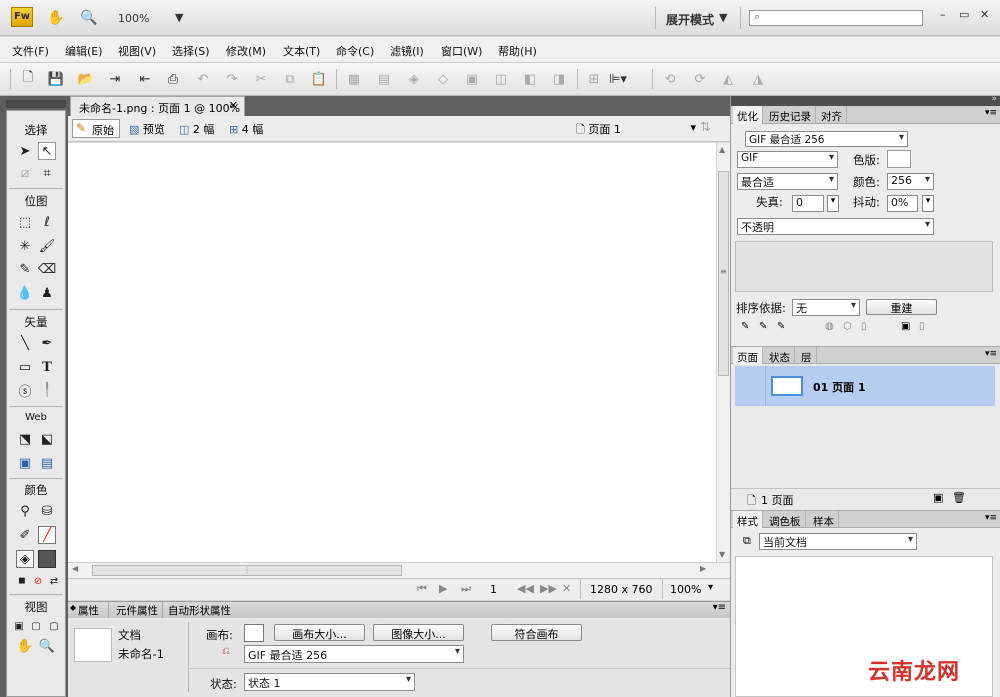 This screenshot has width=1000, height=697. I want to click on swap-colors-icon: ⇄, so click(54, 581).